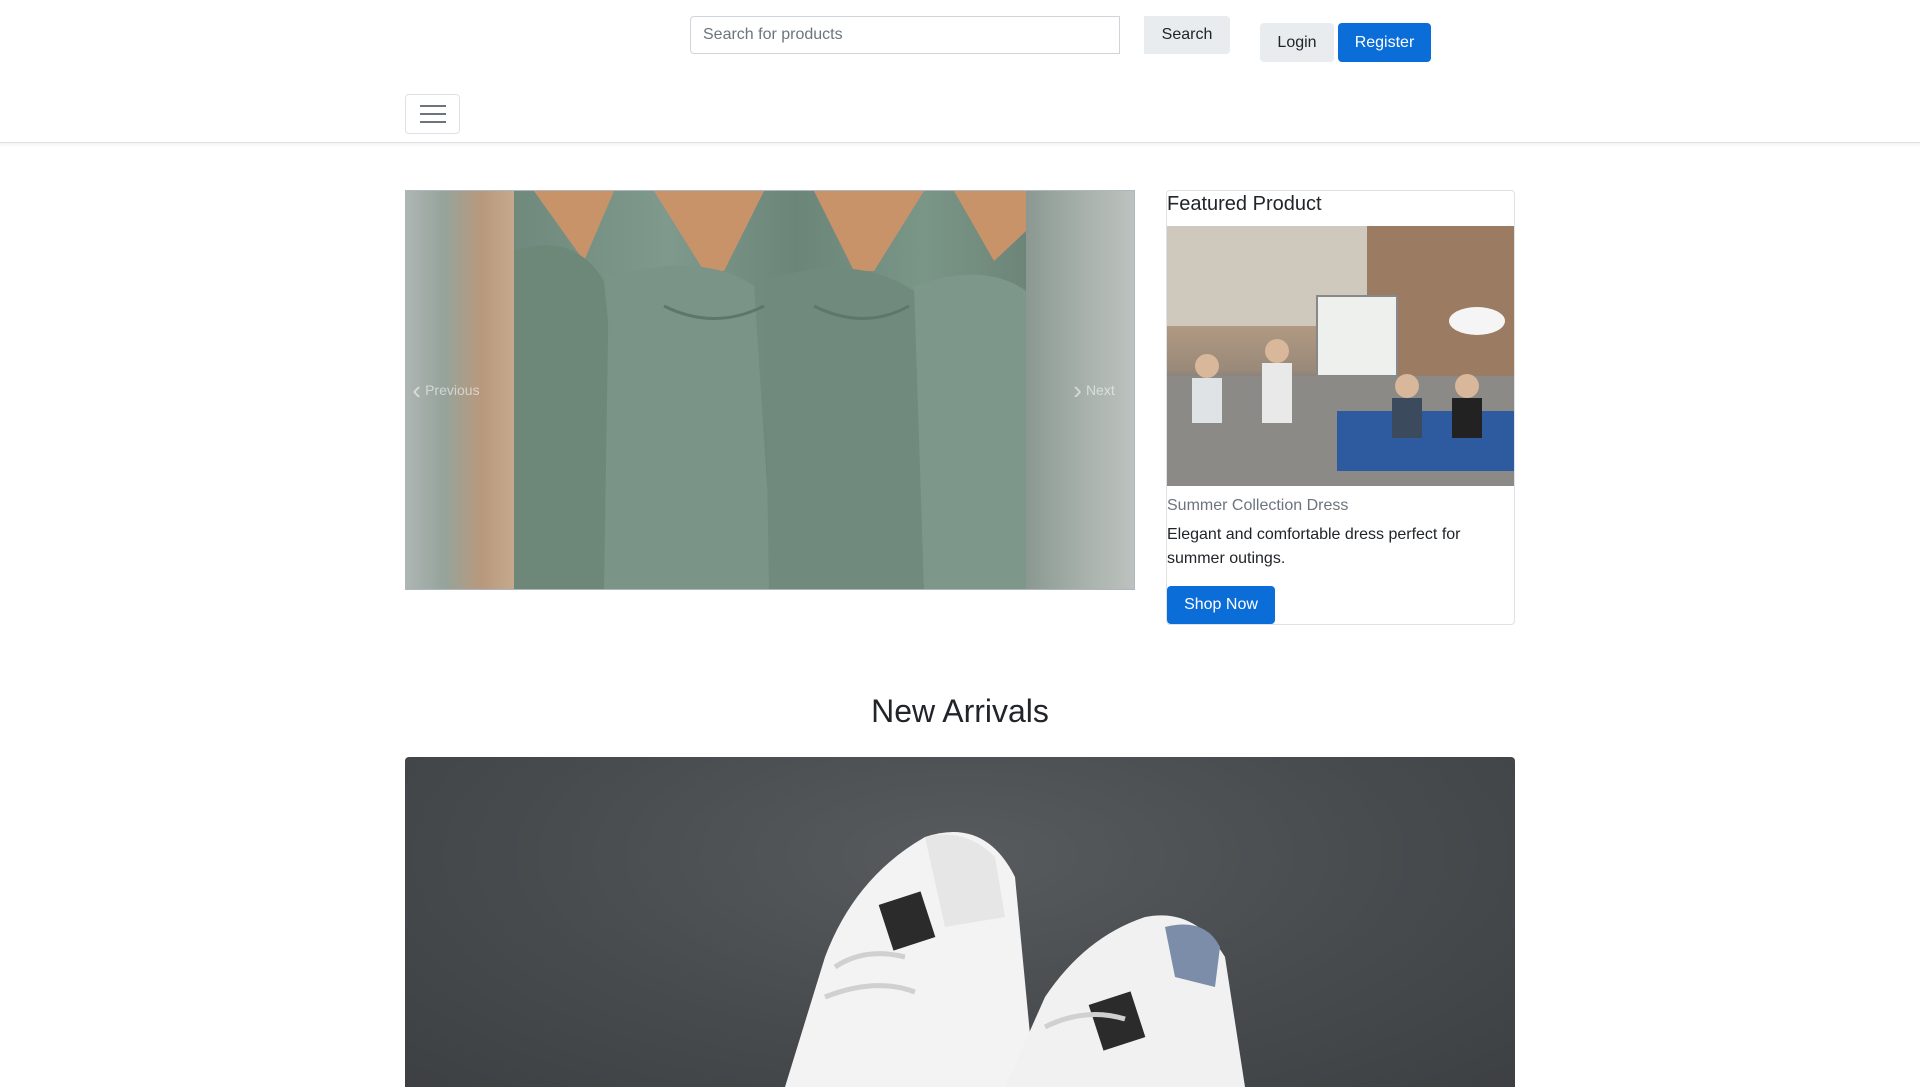 This screenshot has height=1087, width=1920. Describe the element at coordinates (1221, 605) in the screenshot. I see `shop-now-button: Shop Now` at that location.